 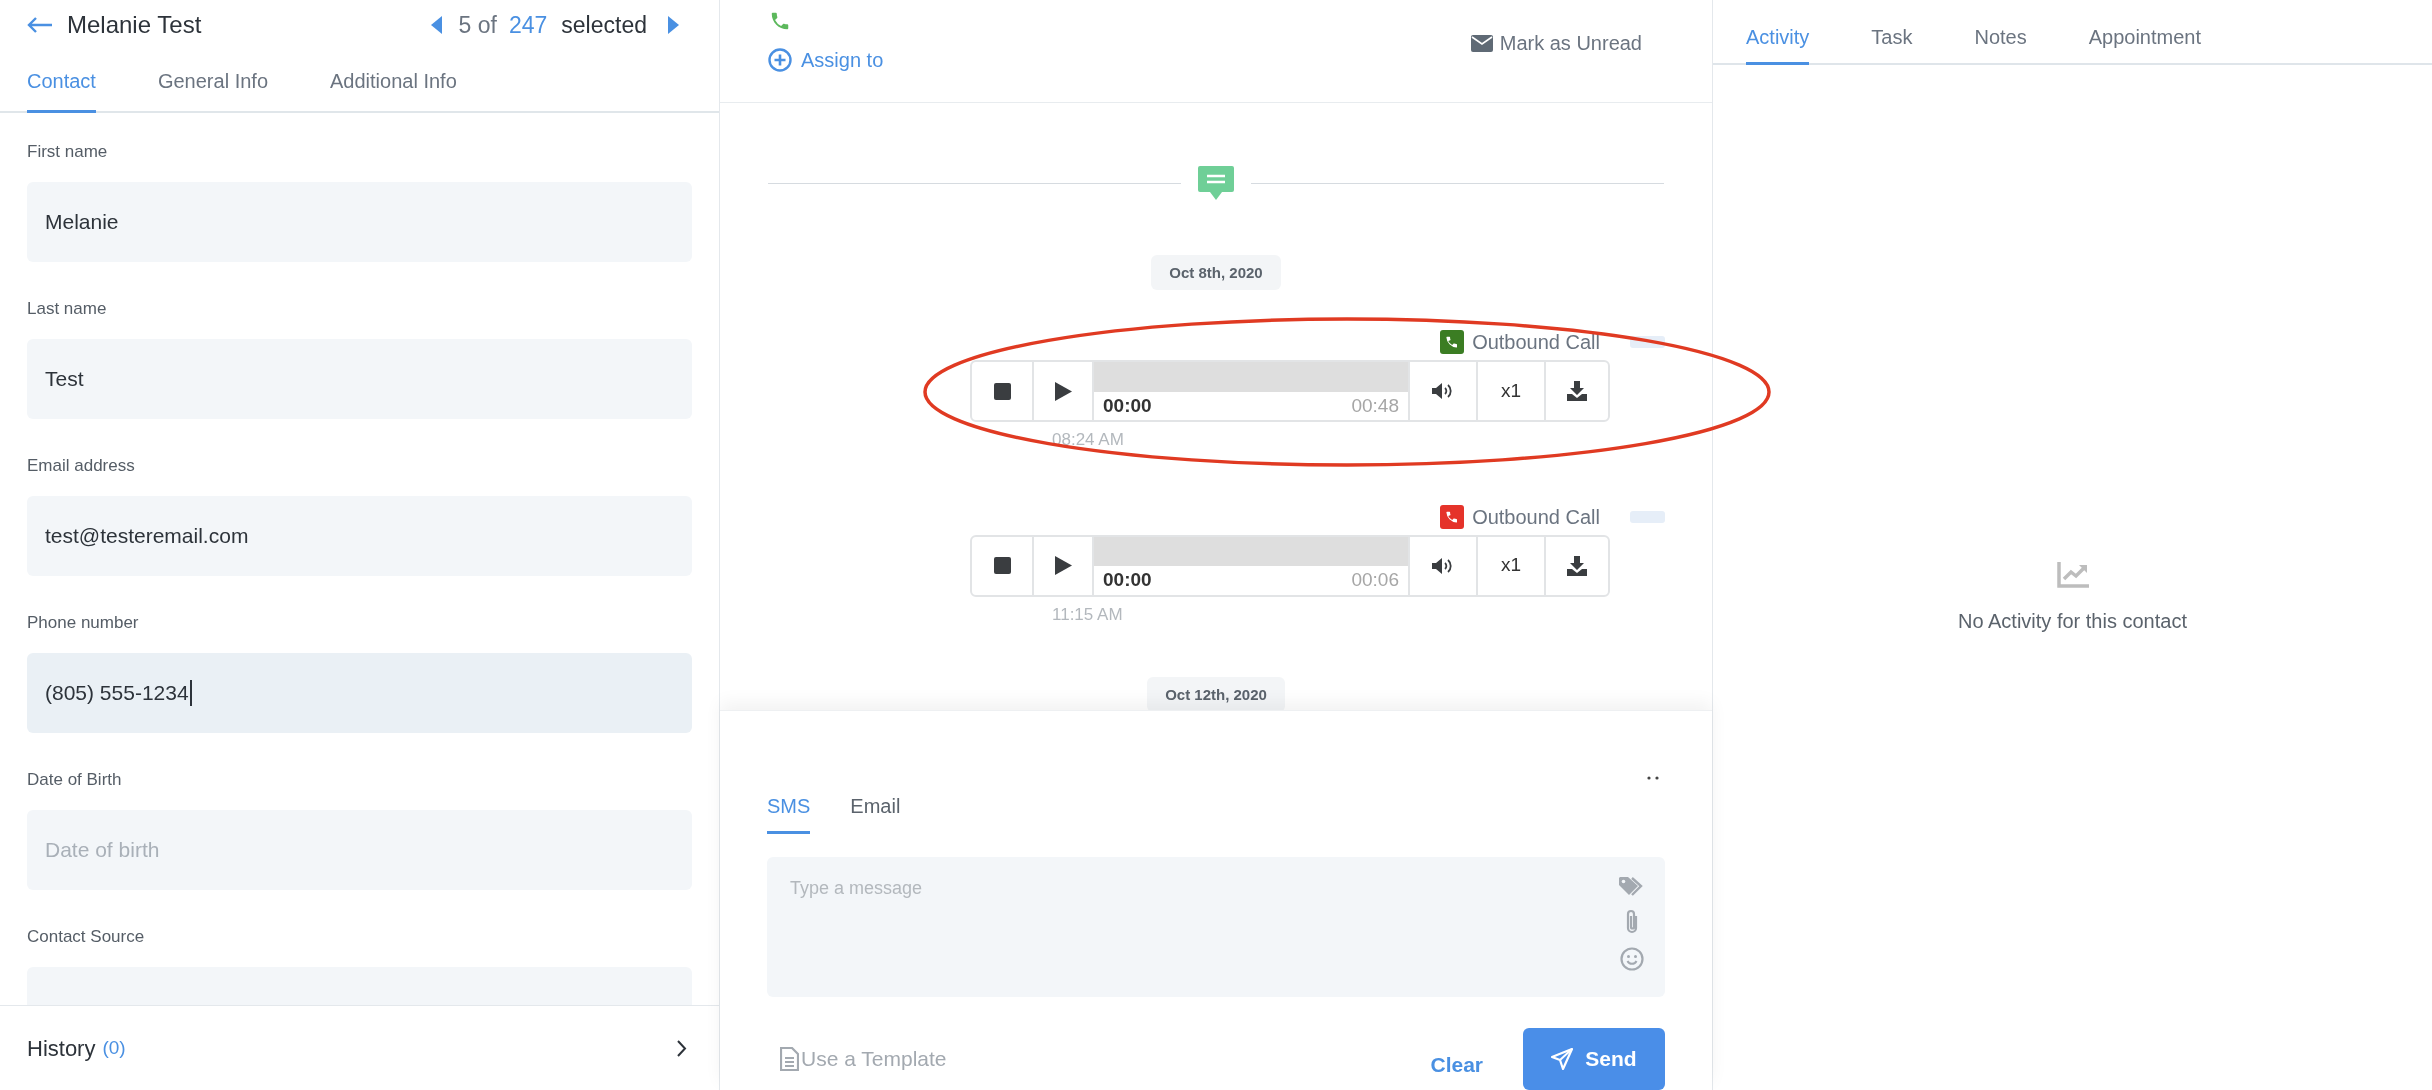 I want to click on input-field: (805) 555-1234, so click(x=359, y=693).